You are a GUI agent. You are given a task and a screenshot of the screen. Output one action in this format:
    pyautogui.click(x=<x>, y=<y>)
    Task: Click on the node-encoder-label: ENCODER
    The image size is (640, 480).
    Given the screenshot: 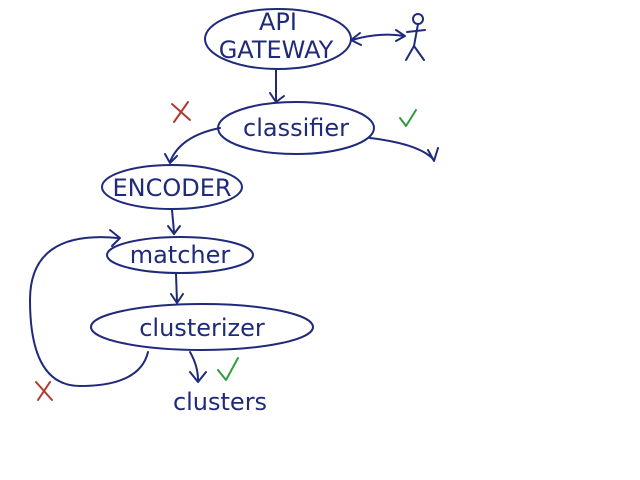 What is the action you would take?
    pyautogui.click(x=171, y=188)
    